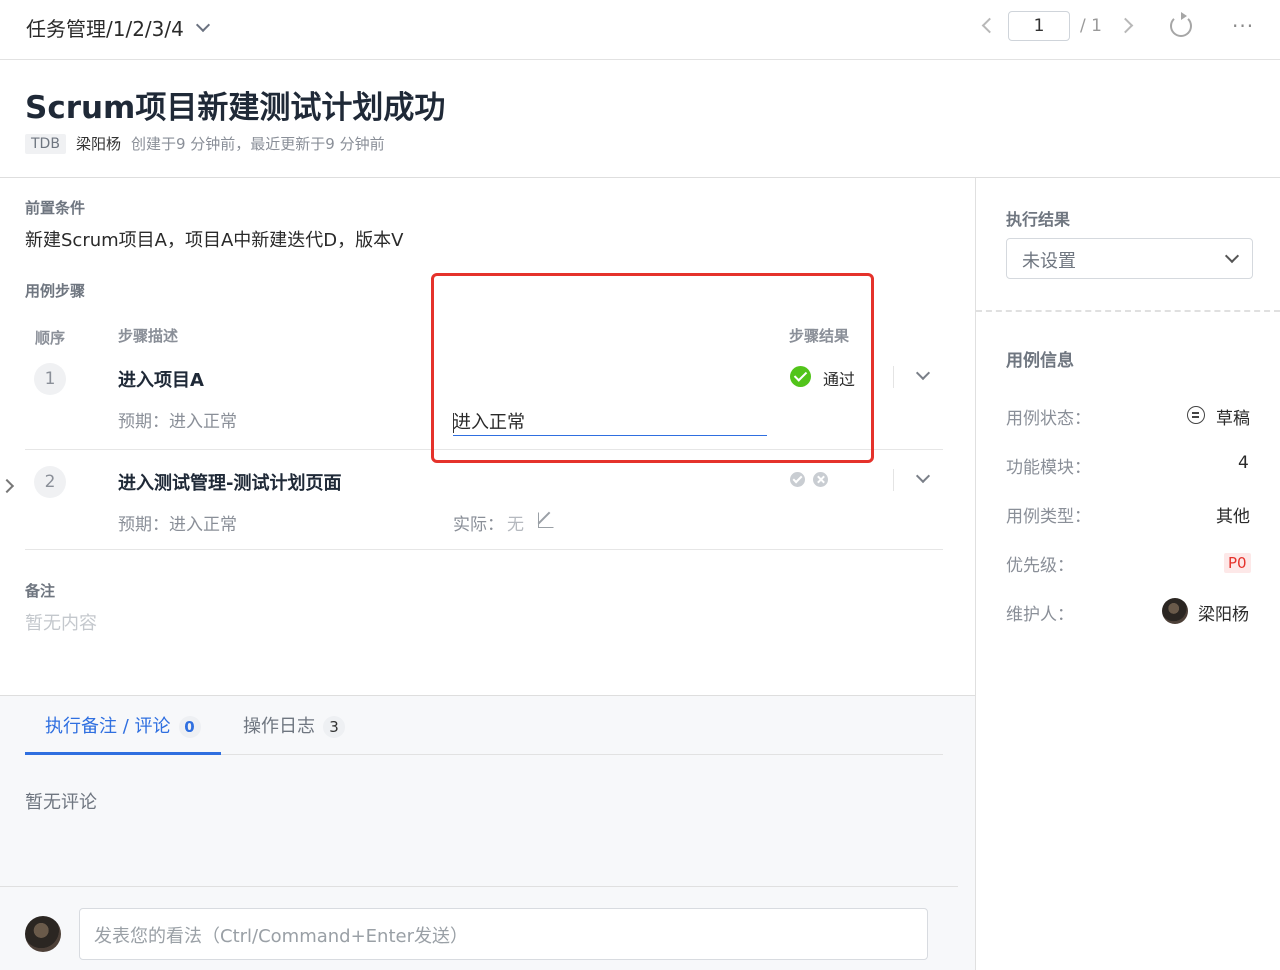 The image size is (1280, 970). Describe the element at coordinates (177, 422) in the screenshot. I see `step-1-expected: 预期：进入正常` at that location.